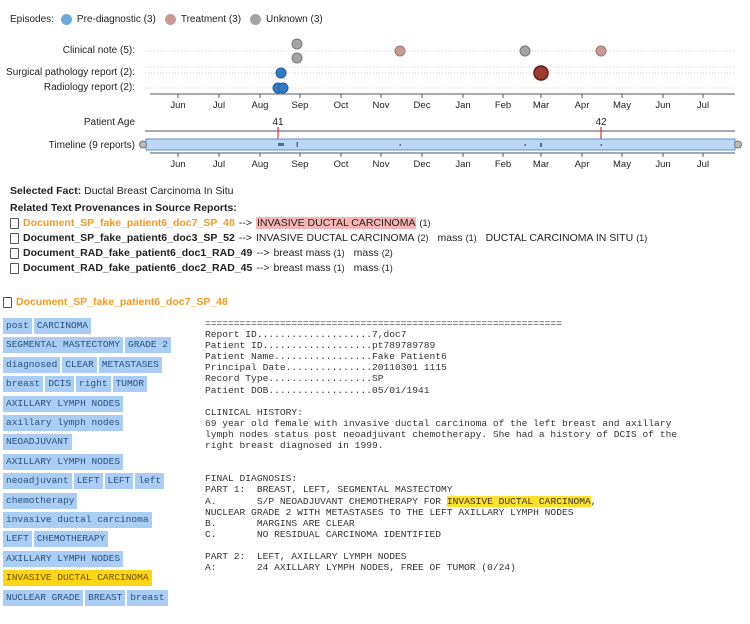 The height and width of the screenshot is (624, 750). I want to click on concept-tag: CLEAR, so click(79, 364).